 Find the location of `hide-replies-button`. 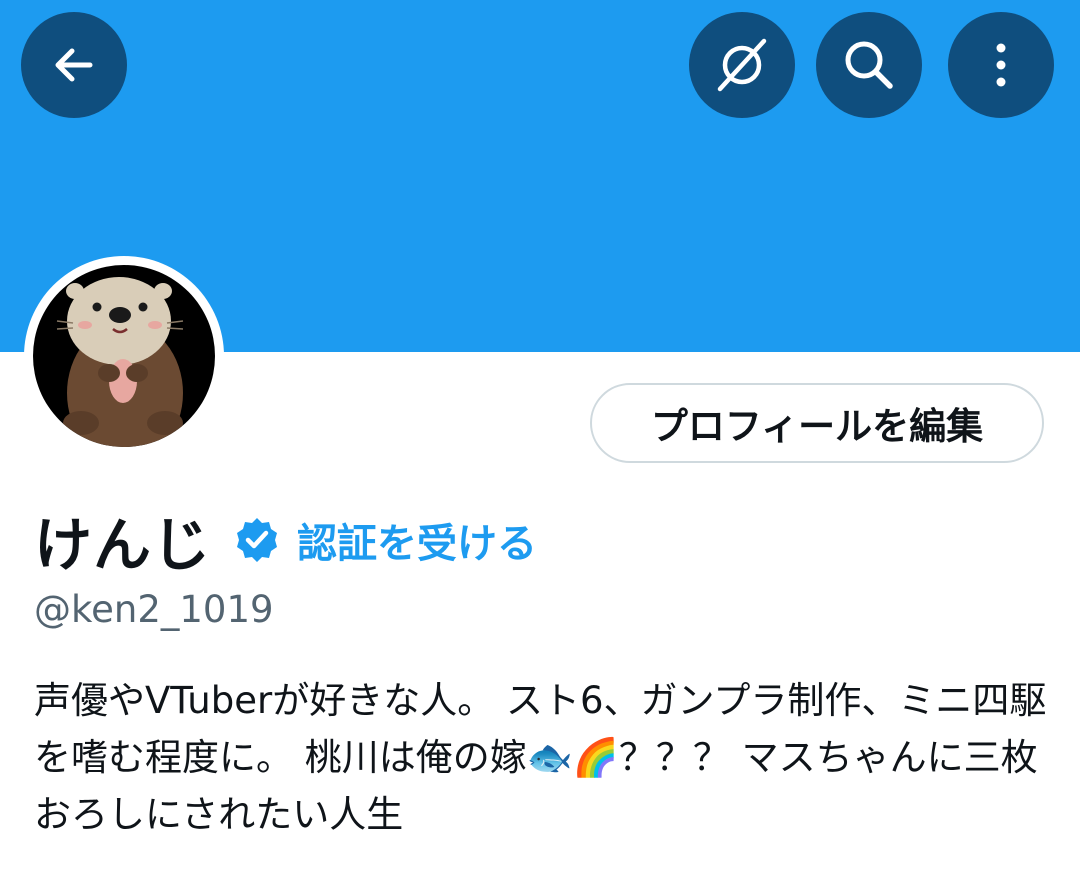

hide-replies-button is located at coordinates (742, 65).